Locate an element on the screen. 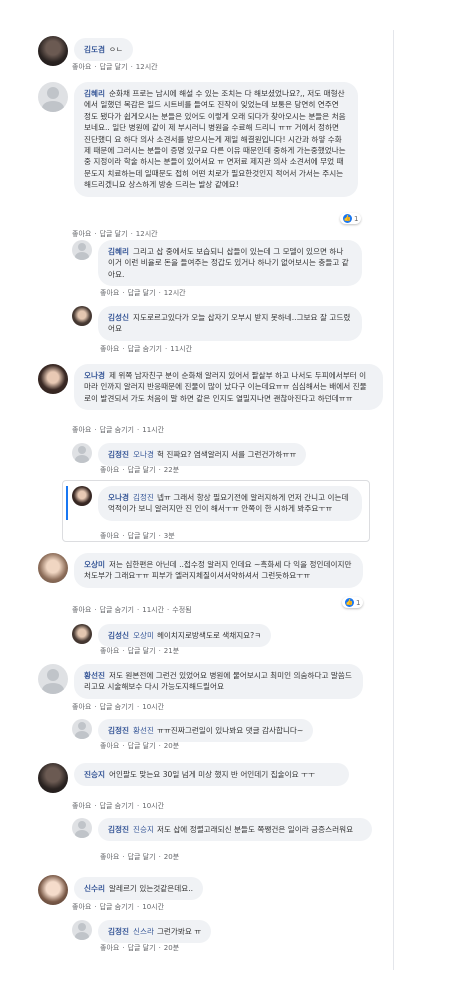  mention: 황선진 is located at coordinates (143, 730).